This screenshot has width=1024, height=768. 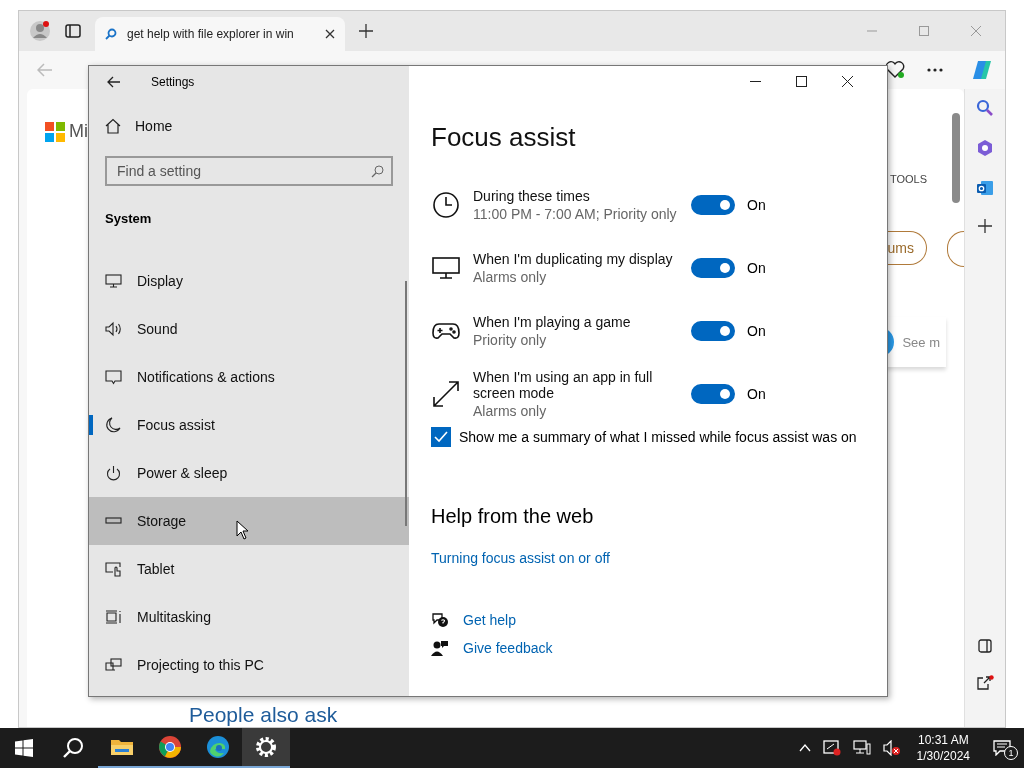 I want to click on browser-tab: get help with file explorer in win, so click(x=220, y=34).